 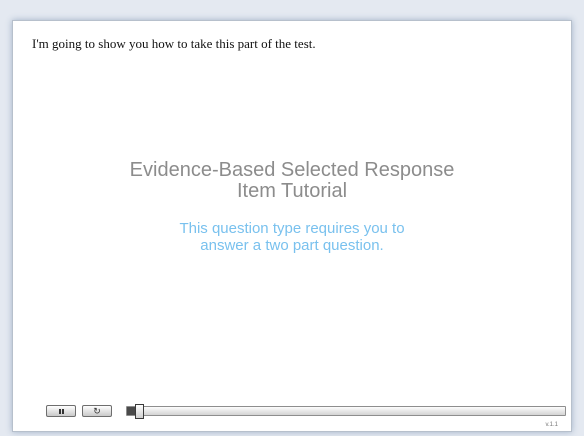 I want to click on tutorial-subtitle-line1: This question type requires you to, so click(x=292, y=228).